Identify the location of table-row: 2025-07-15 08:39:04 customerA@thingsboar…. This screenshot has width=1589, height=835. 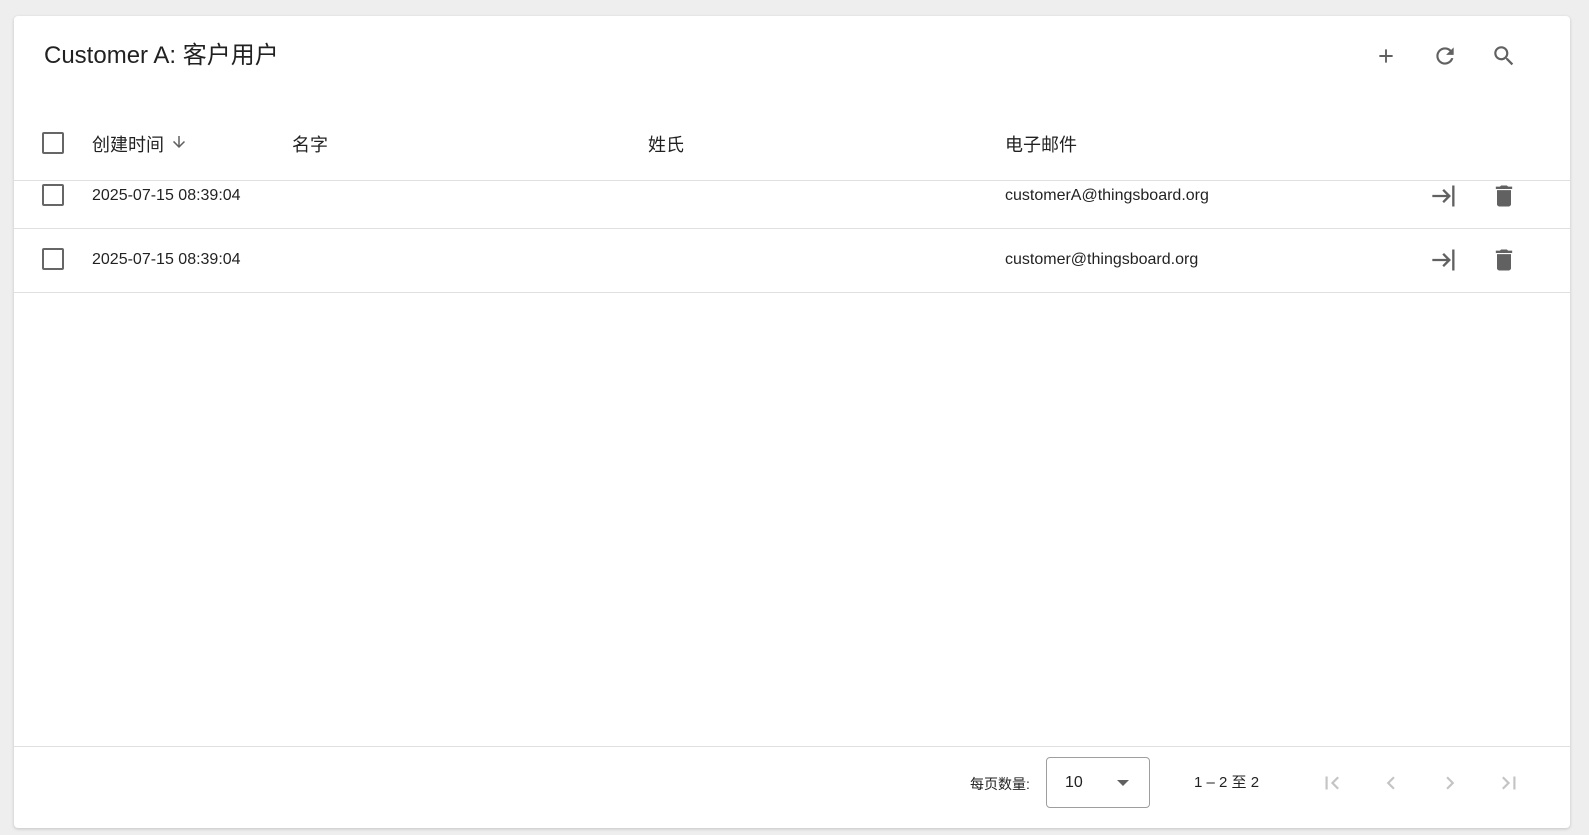
(792, 196).